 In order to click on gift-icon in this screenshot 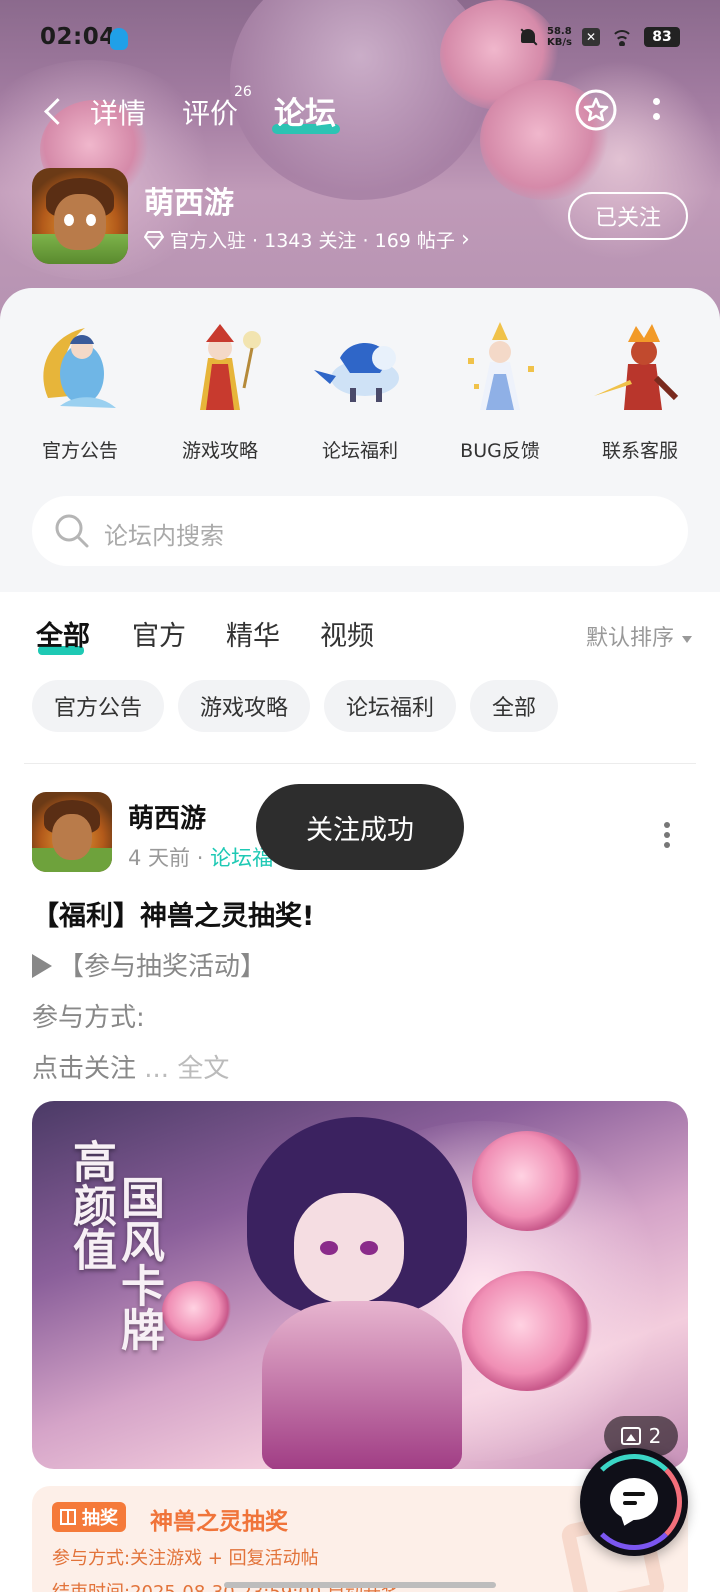, I will do `click(68, 1517)`.